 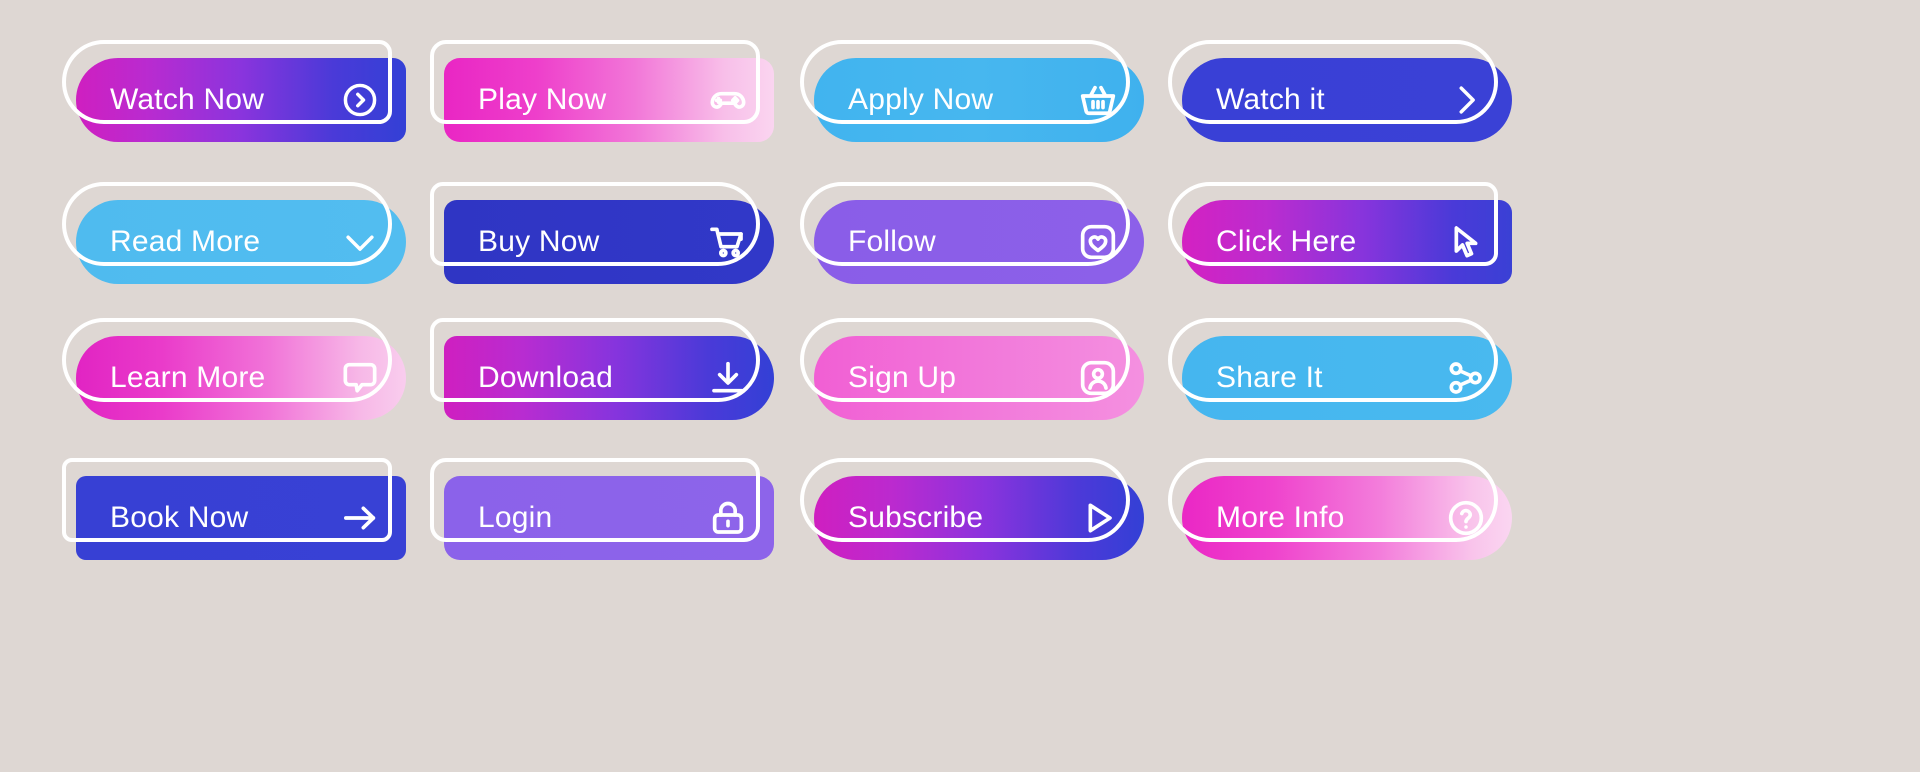 What do you see at coordinates (1347, 100) in the screenshot?
I see `button-body-watch-it: Watch it` at bounding box center [1347, 100].